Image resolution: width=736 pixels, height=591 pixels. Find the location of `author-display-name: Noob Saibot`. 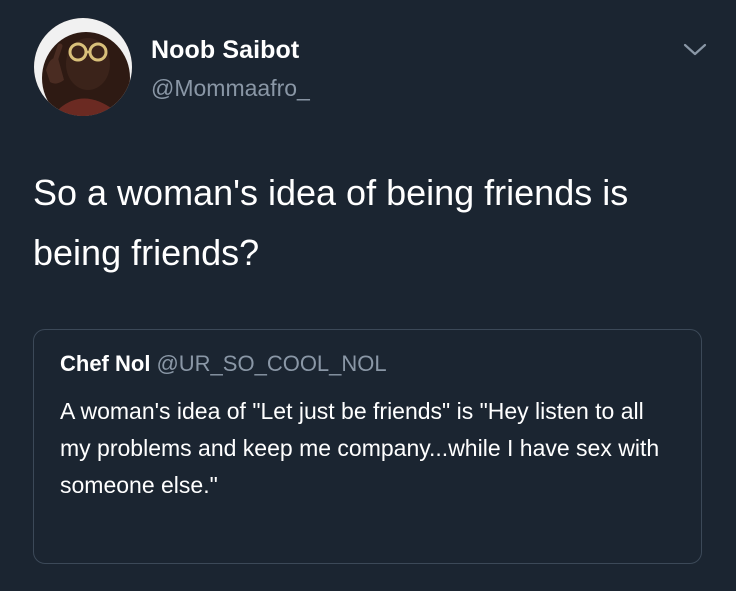

author-display-name: Noob Saibot is located at coordinates (225, 50).